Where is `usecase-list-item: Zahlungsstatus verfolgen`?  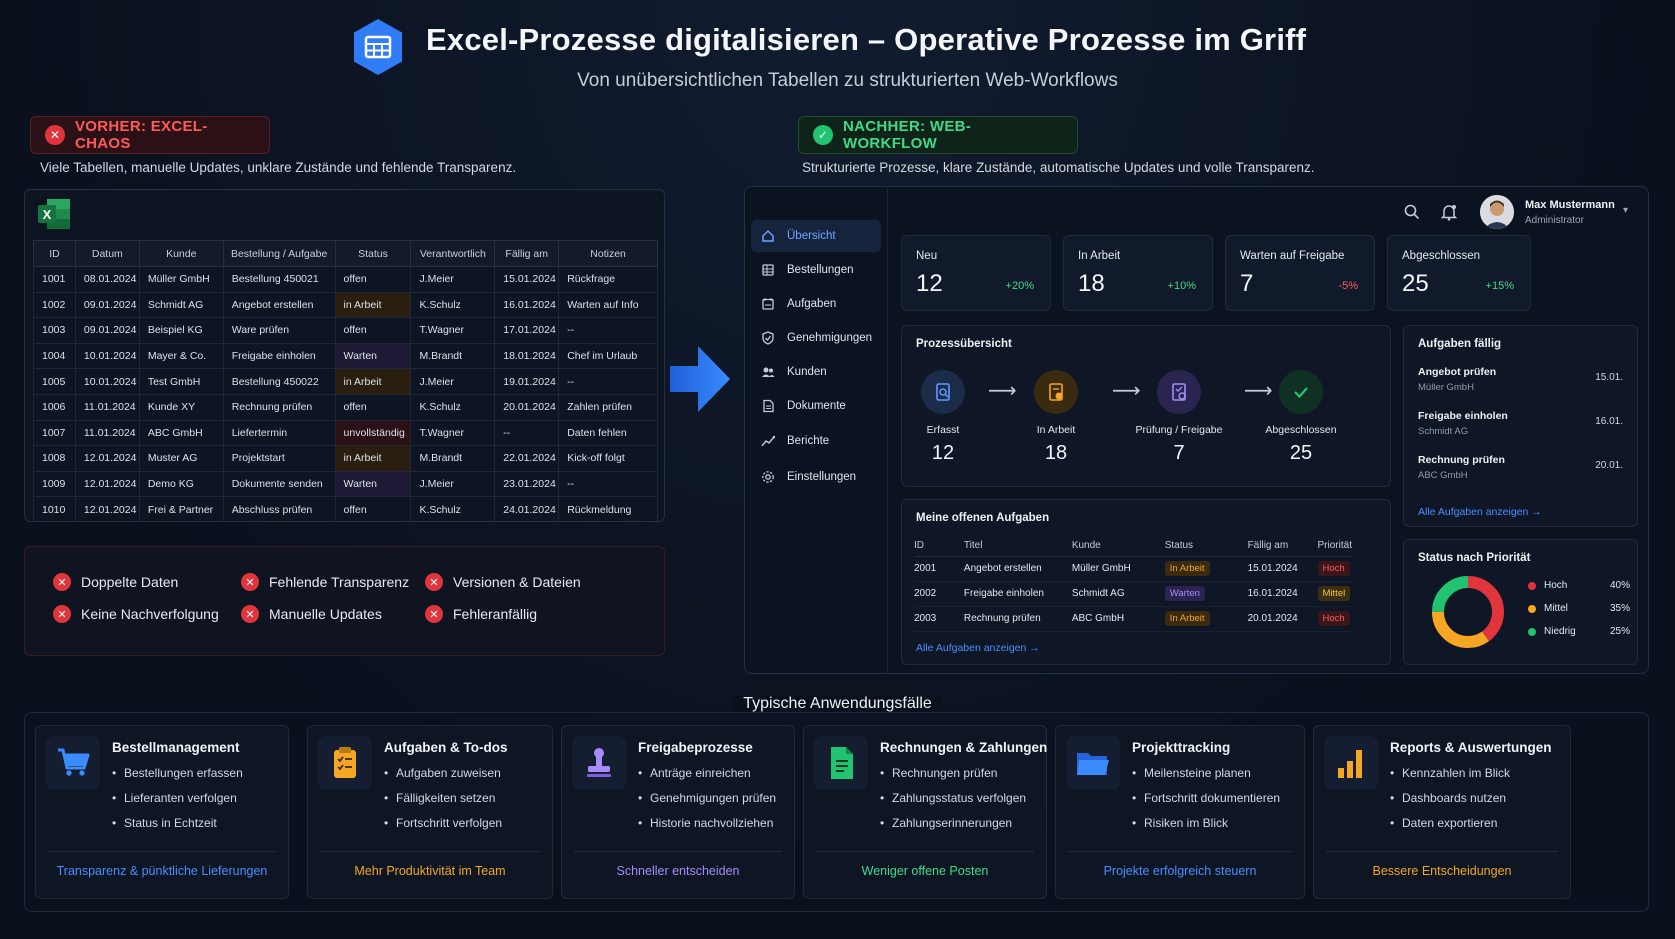
usecase-list-item: Zahlungsstatus verfolgen is located at coordinates (953, 803).